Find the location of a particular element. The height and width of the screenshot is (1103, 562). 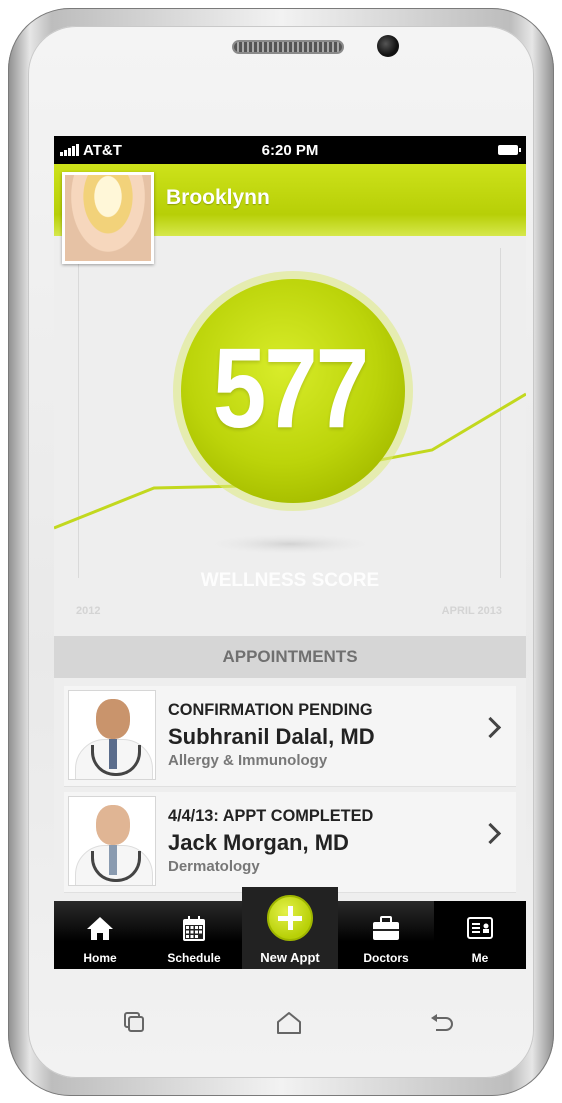

tab-label: Me is located at coordinates (480, 958).